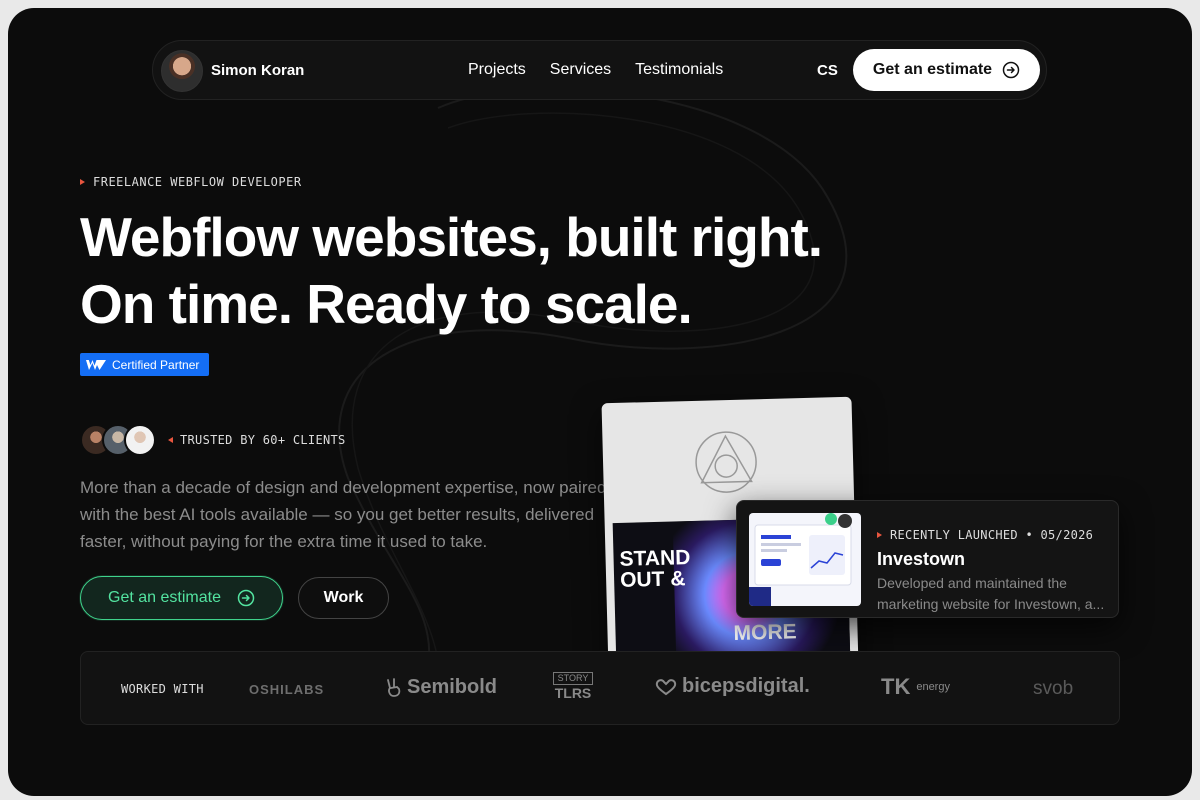 The width and height of the screenshot is (1200, 800). What do you see at coordinates (921, 559) in the screenshot?
I see `recent-project-title: Investown` at bounding box center [921, 559].